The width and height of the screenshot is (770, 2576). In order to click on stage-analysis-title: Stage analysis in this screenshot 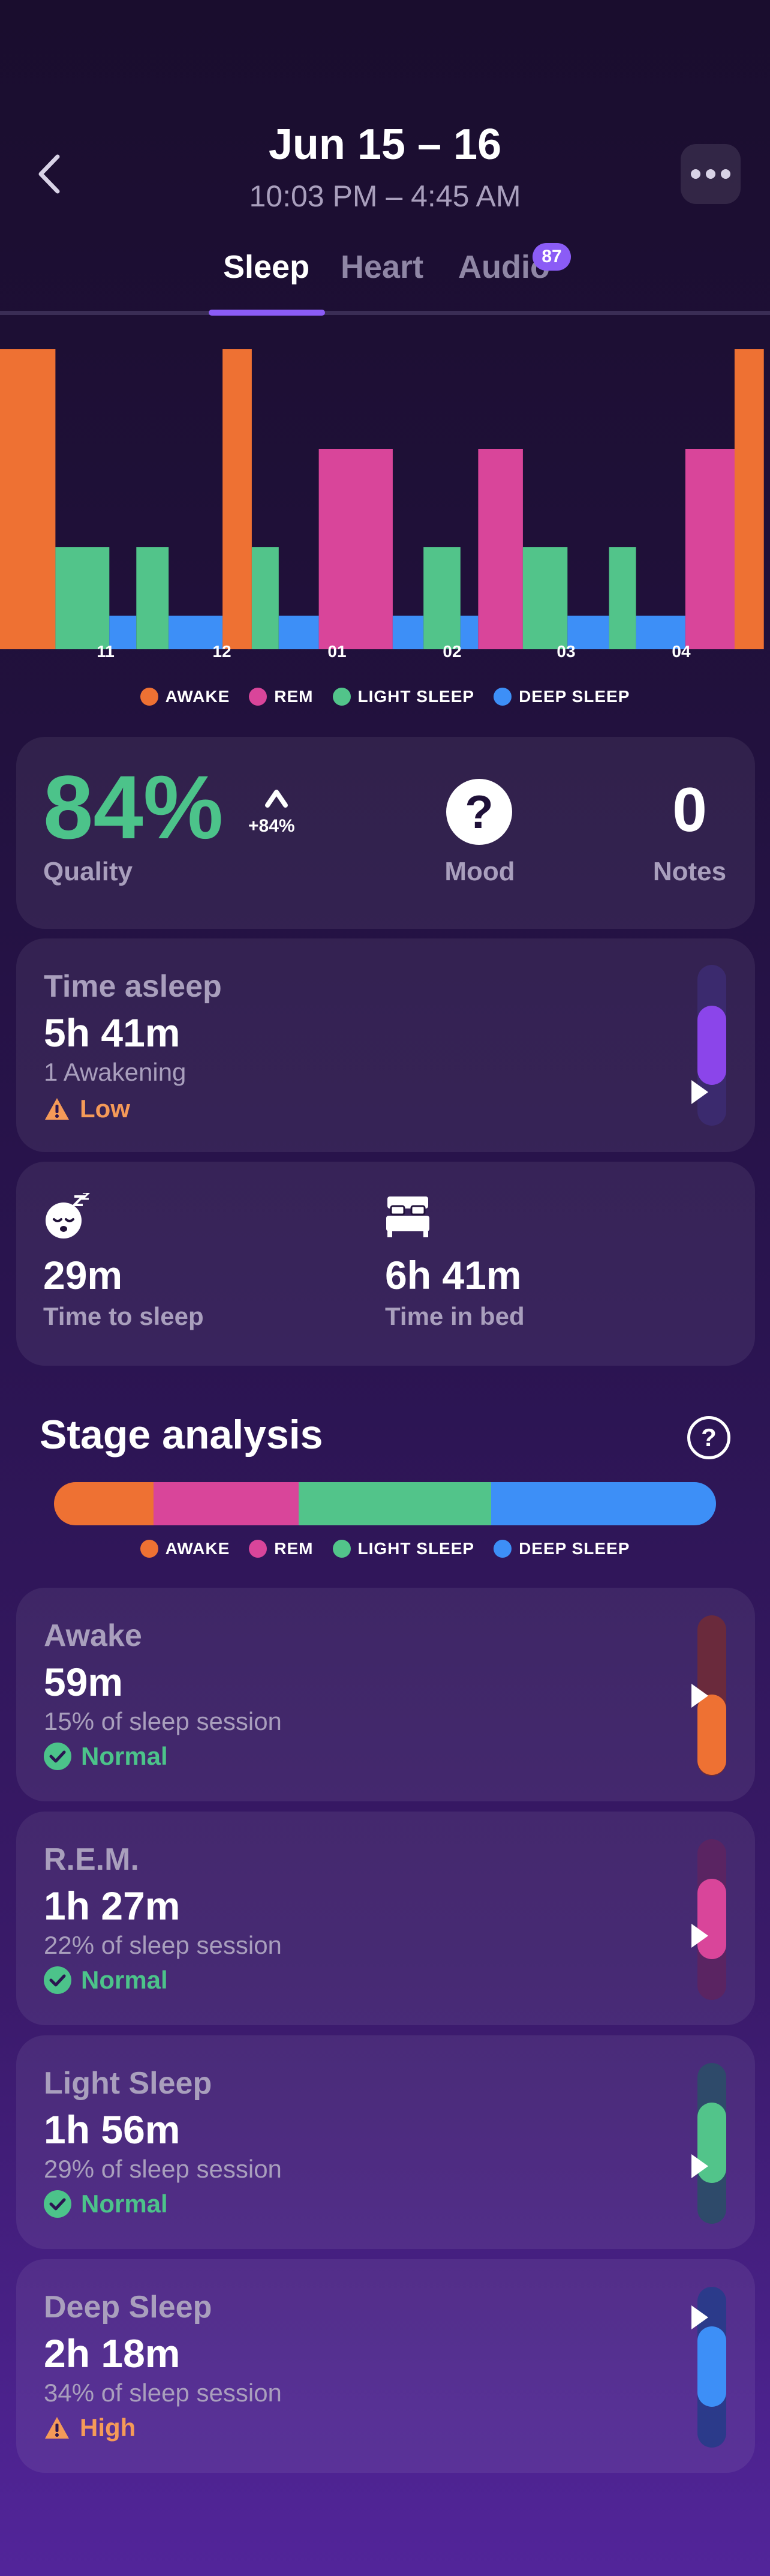, I will do `click(181, 1435)`.